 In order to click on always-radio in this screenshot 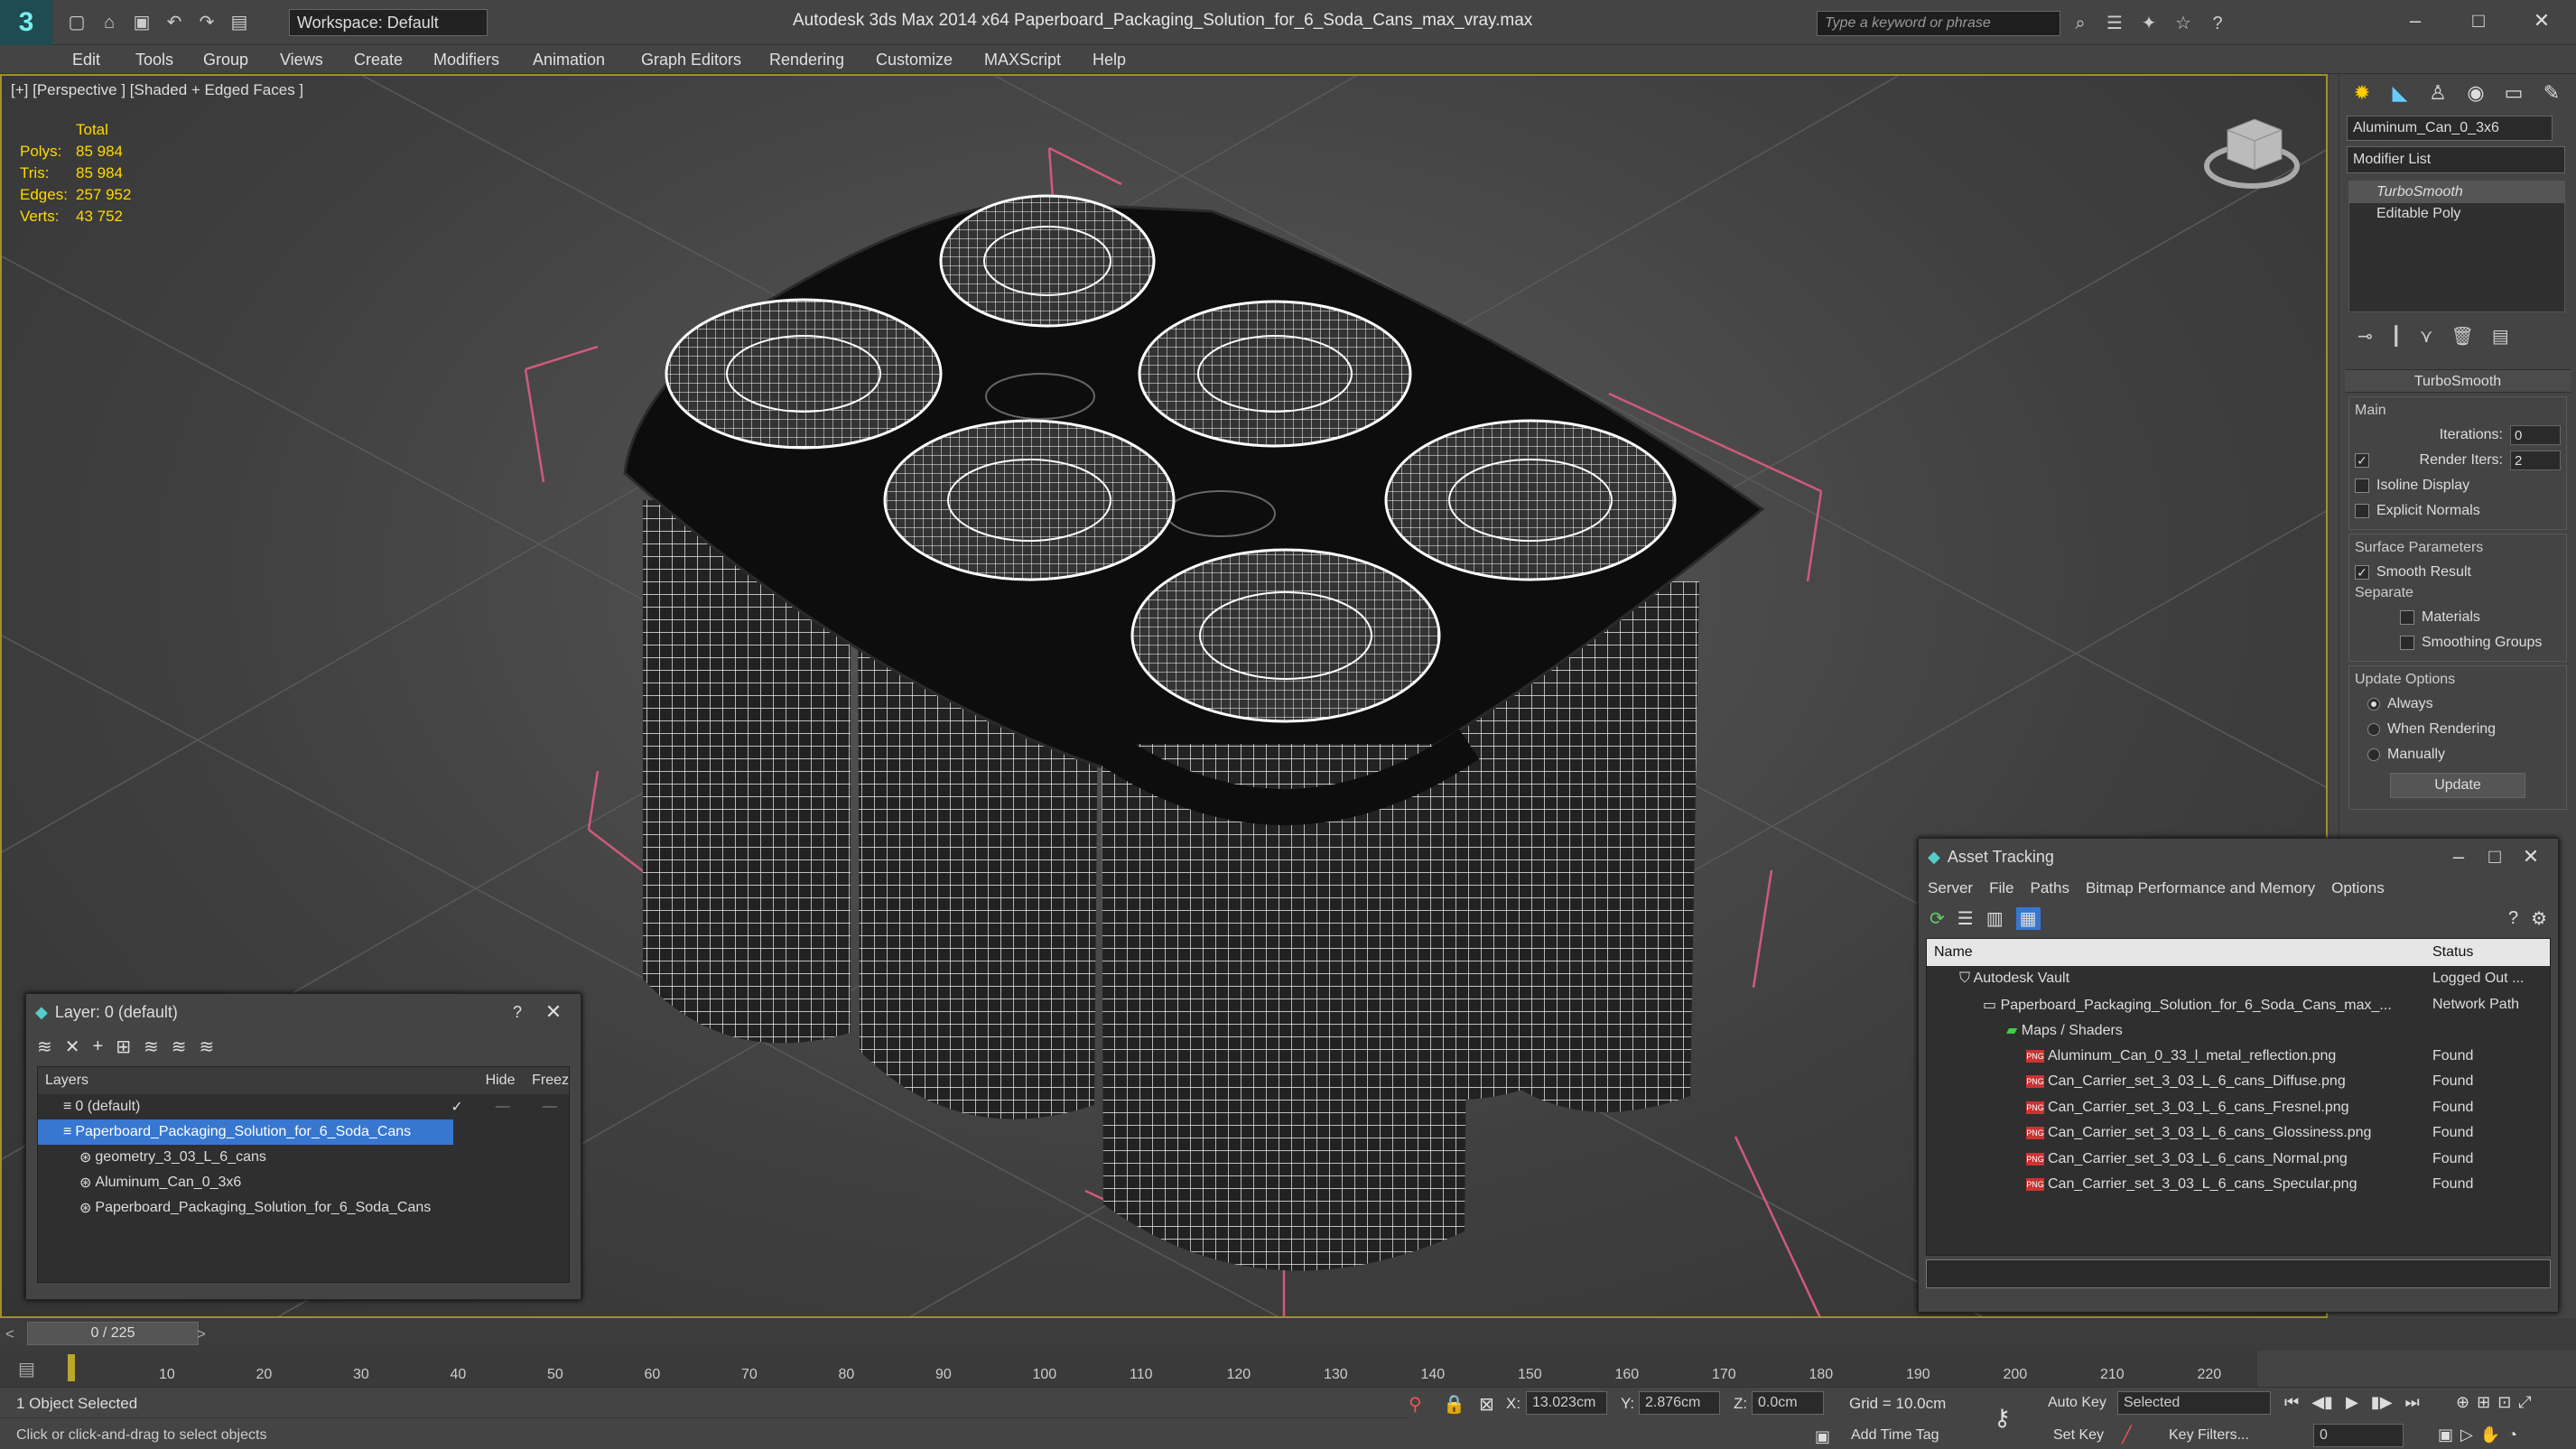, I will do `click(2373, 704)`.